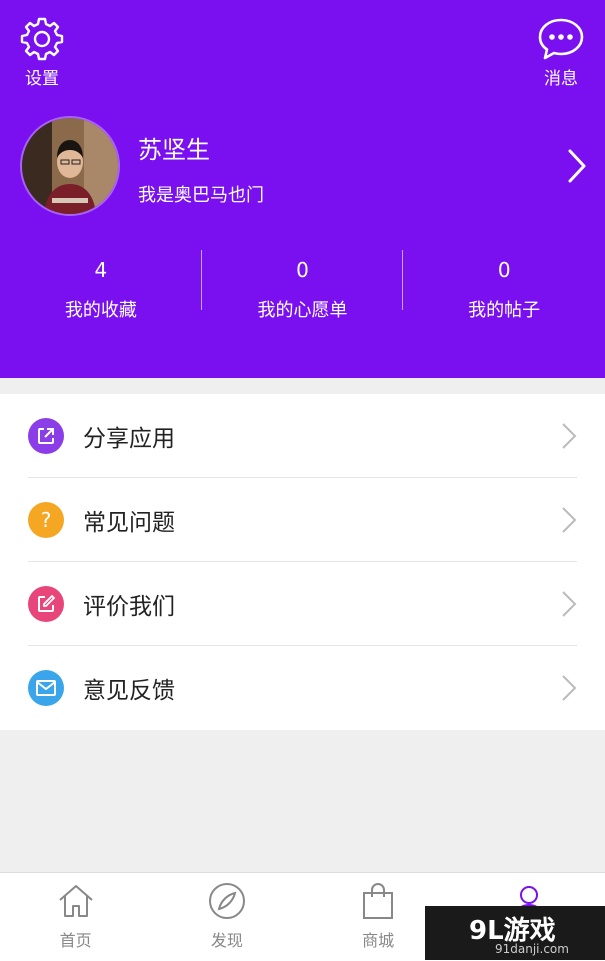  I want to click on settings-label: 设置, so click(42, 79).